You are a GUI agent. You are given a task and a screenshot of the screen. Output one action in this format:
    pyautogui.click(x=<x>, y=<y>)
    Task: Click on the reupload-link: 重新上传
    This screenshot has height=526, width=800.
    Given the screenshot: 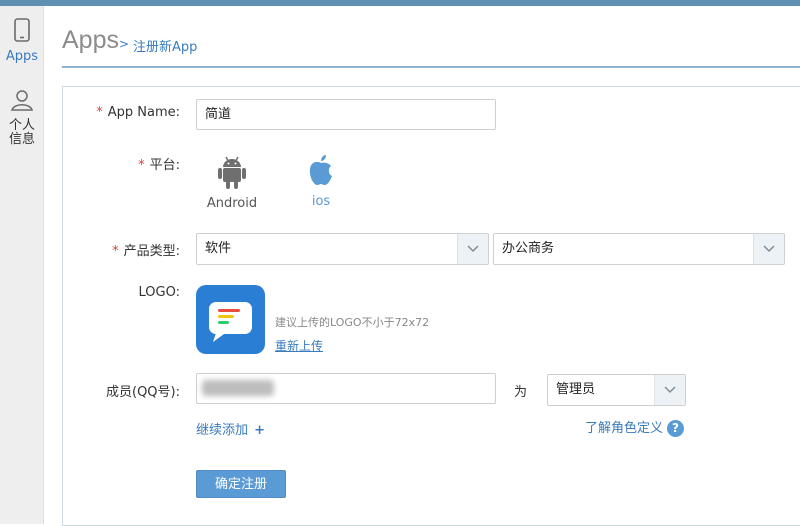 What is the action you would take?
    pyautogui.click(x=299, y=345)
    